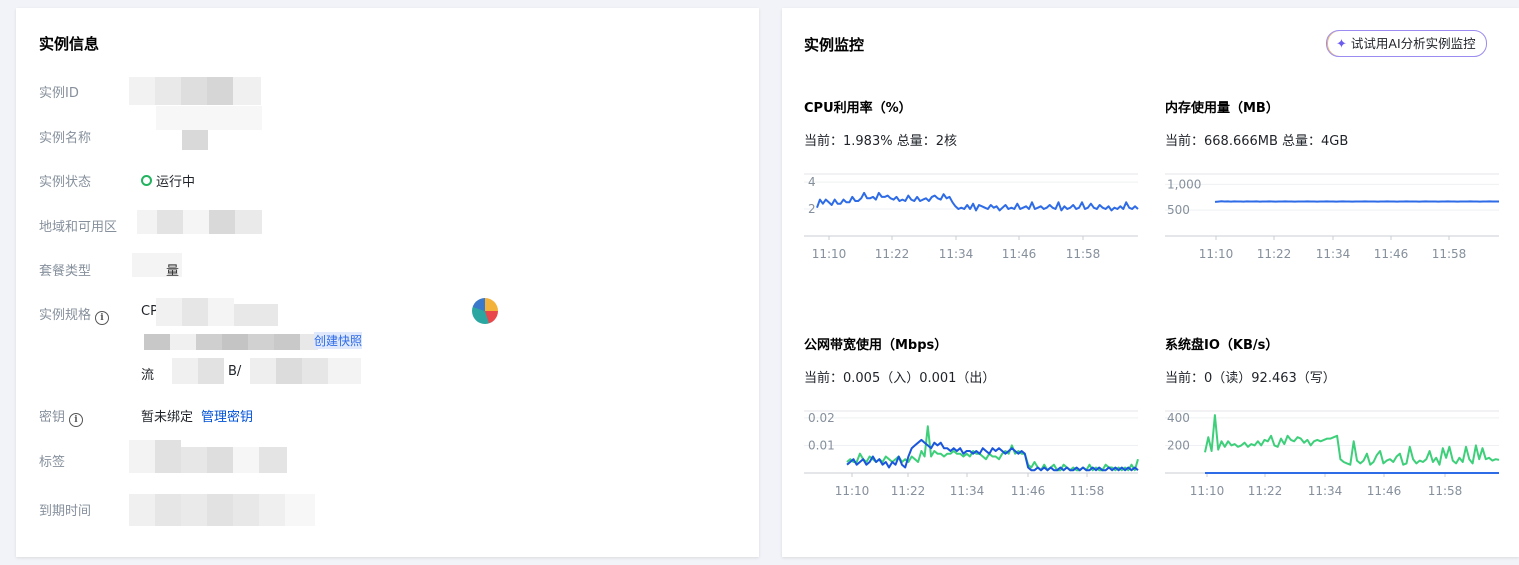 The image size is (1519, 565). Describe the element at coordinates (1413, 43) in the screenshot. I see `ai-analyze-label: 试试用AI分析实例监控` at that location.